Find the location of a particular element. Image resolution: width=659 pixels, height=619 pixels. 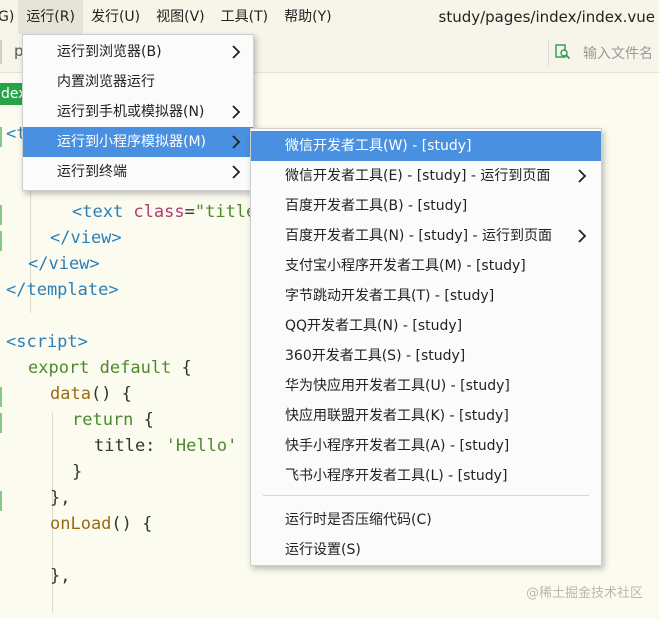

miniprogram-menu-item: 支付宝小程序开发者工具(M) - [study] is located at coordinates (426, 266).